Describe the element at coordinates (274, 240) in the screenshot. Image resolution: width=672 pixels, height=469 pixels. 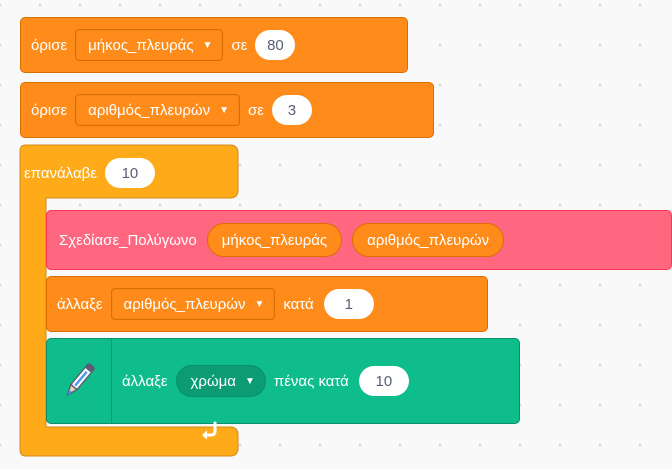
I see `draw-polygon-arg-length: μήκος_πλευράς` at that location.